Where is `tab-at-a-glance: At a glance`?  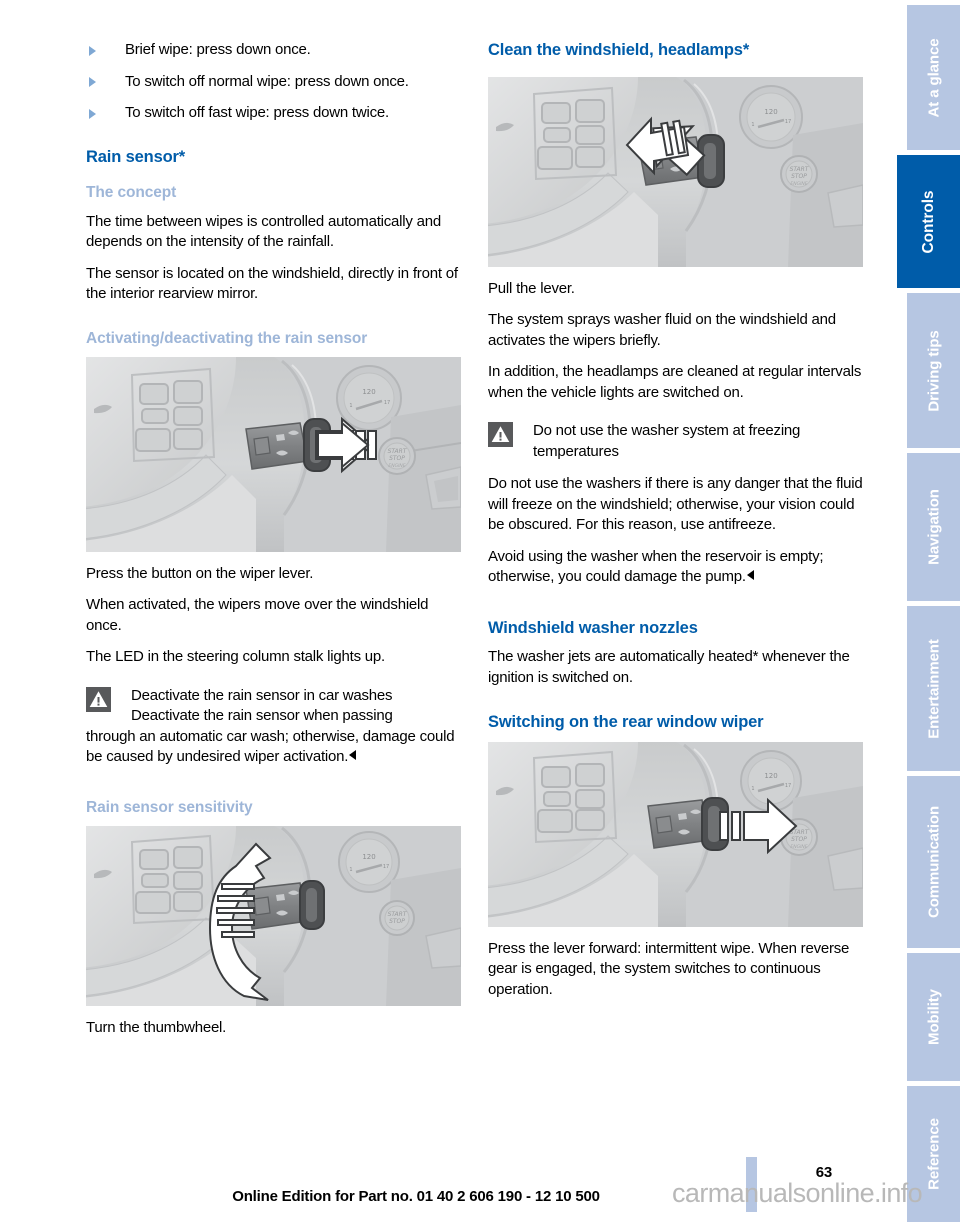 tab-at-a-glance: At a glance is located at coordinates (932, 77).